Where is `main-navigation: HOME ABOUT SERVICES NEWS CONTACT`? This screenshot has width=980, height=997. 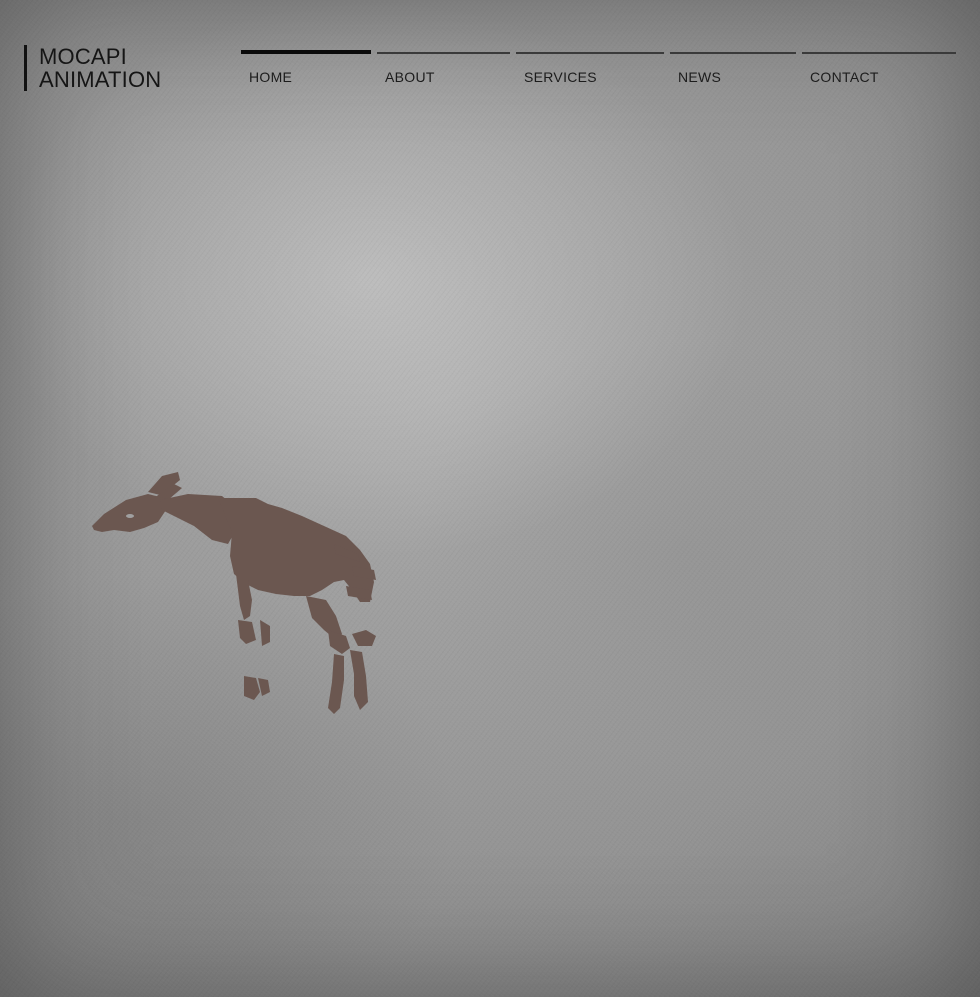
main-navigation: HOME ABOUT SERVICES NEWS CONTACT is located at coordinates (598, 71).